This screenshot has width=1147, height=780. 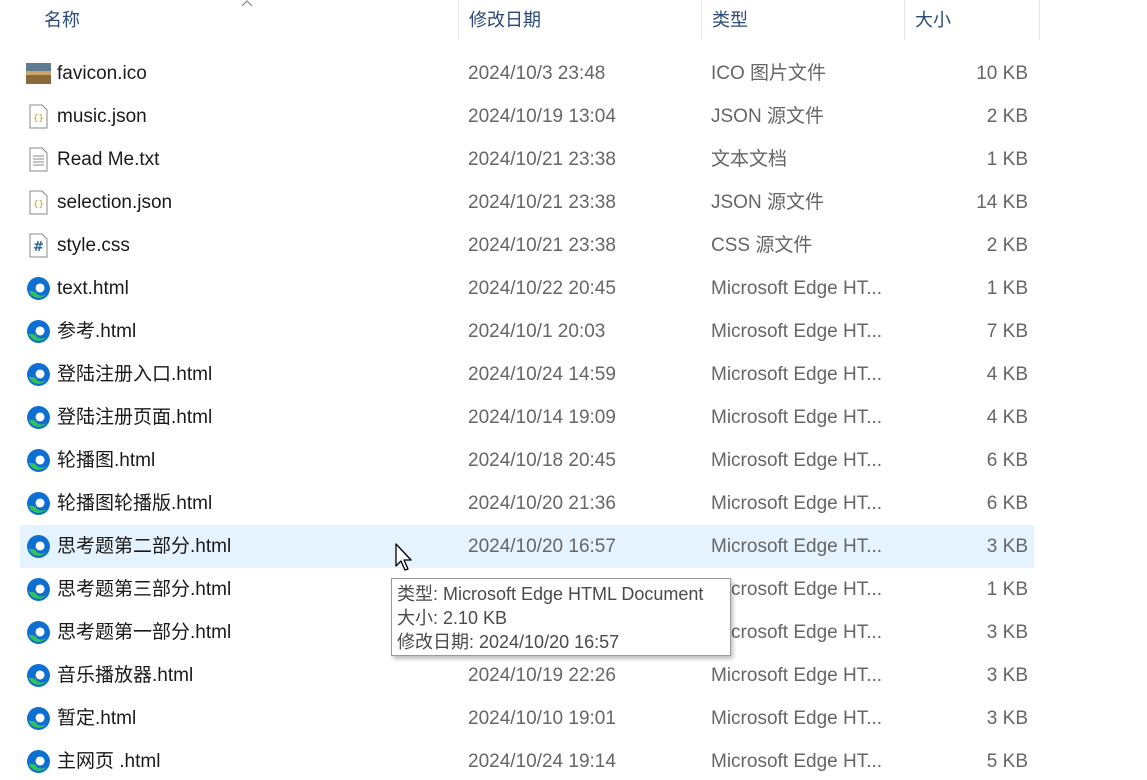 I want to click on file-date: 2024/10/20 21:36, so click(x=542, y=503).